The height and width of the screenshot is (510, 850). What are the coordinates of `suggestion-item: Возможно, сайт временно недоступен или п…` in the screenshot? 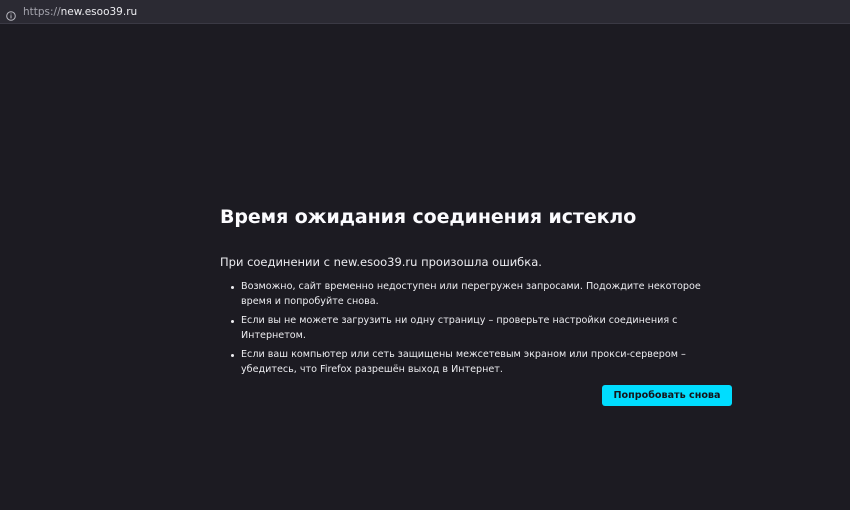 It's located at (472, 294).